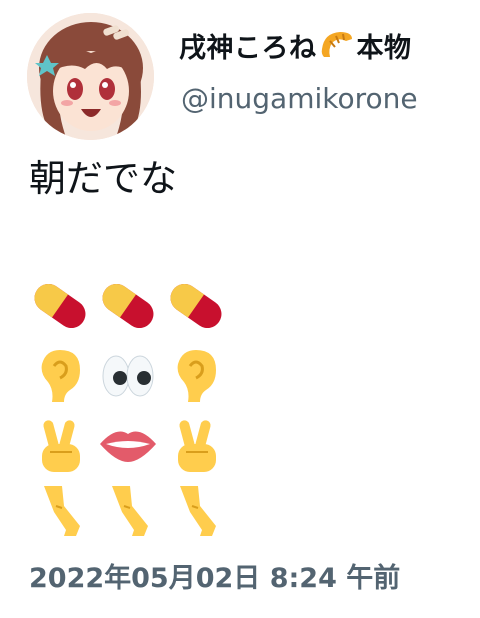  I want to click on avatar-image, so click(90, 76).